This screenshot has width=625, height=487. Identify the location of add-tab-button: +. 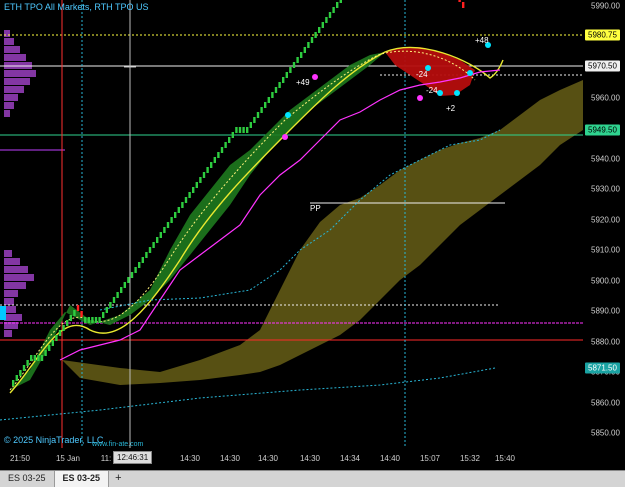
(118, 479).